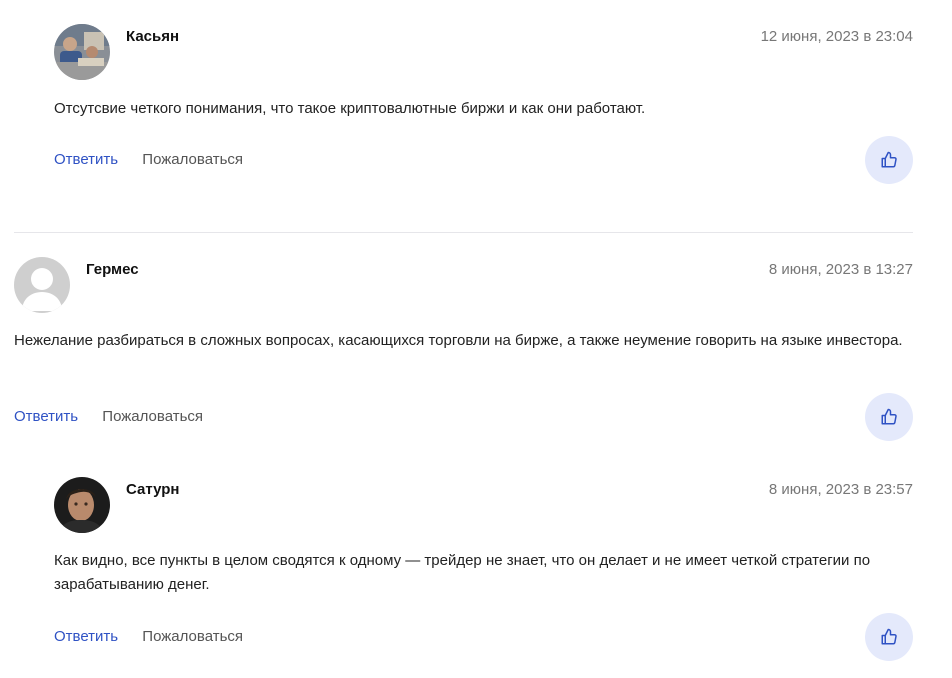 The width and height of the screenshot is (952, 678). What do you see at coordinates (153, 36) in the screenshot?
I see `comment-author: Касьян` at bounding box center [153, 36].